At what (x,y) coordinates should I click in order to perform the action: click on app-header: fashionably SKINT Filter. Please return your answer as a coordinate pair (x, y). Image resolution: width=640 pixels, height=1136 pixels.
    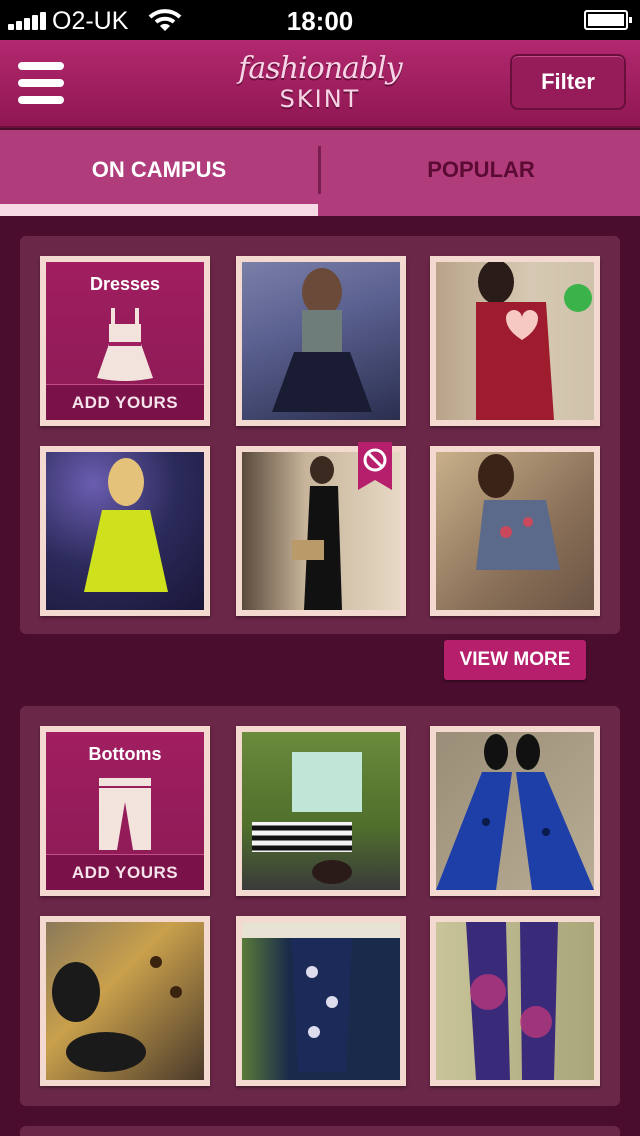
    Looking at the image, I should click on (320, 84).